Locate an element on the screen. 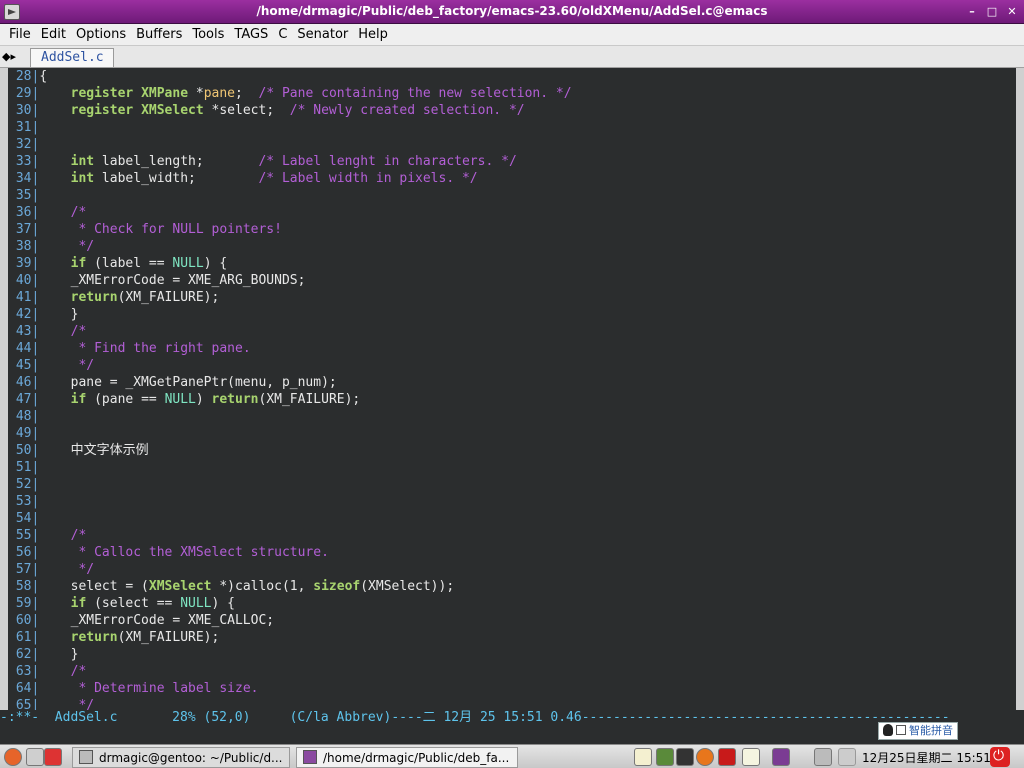 Image resolution: width=1024 pixels, height=768 pixels. menu-tags: TAGS is located at coordinates (251, 35).